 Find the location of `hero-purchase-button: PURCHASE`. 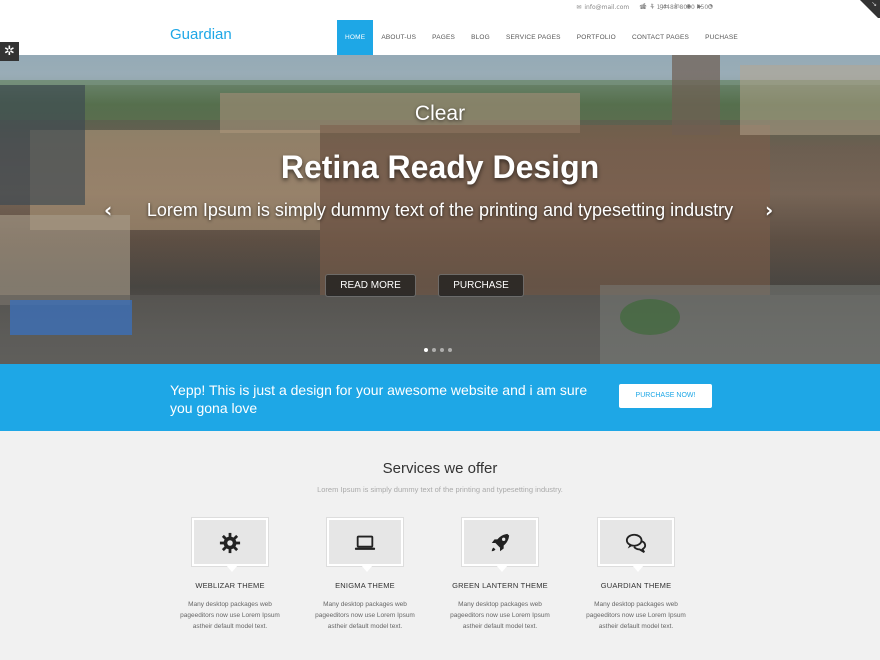

hero-purchase-button: PURCHASE is located at coordinates (481, 285).